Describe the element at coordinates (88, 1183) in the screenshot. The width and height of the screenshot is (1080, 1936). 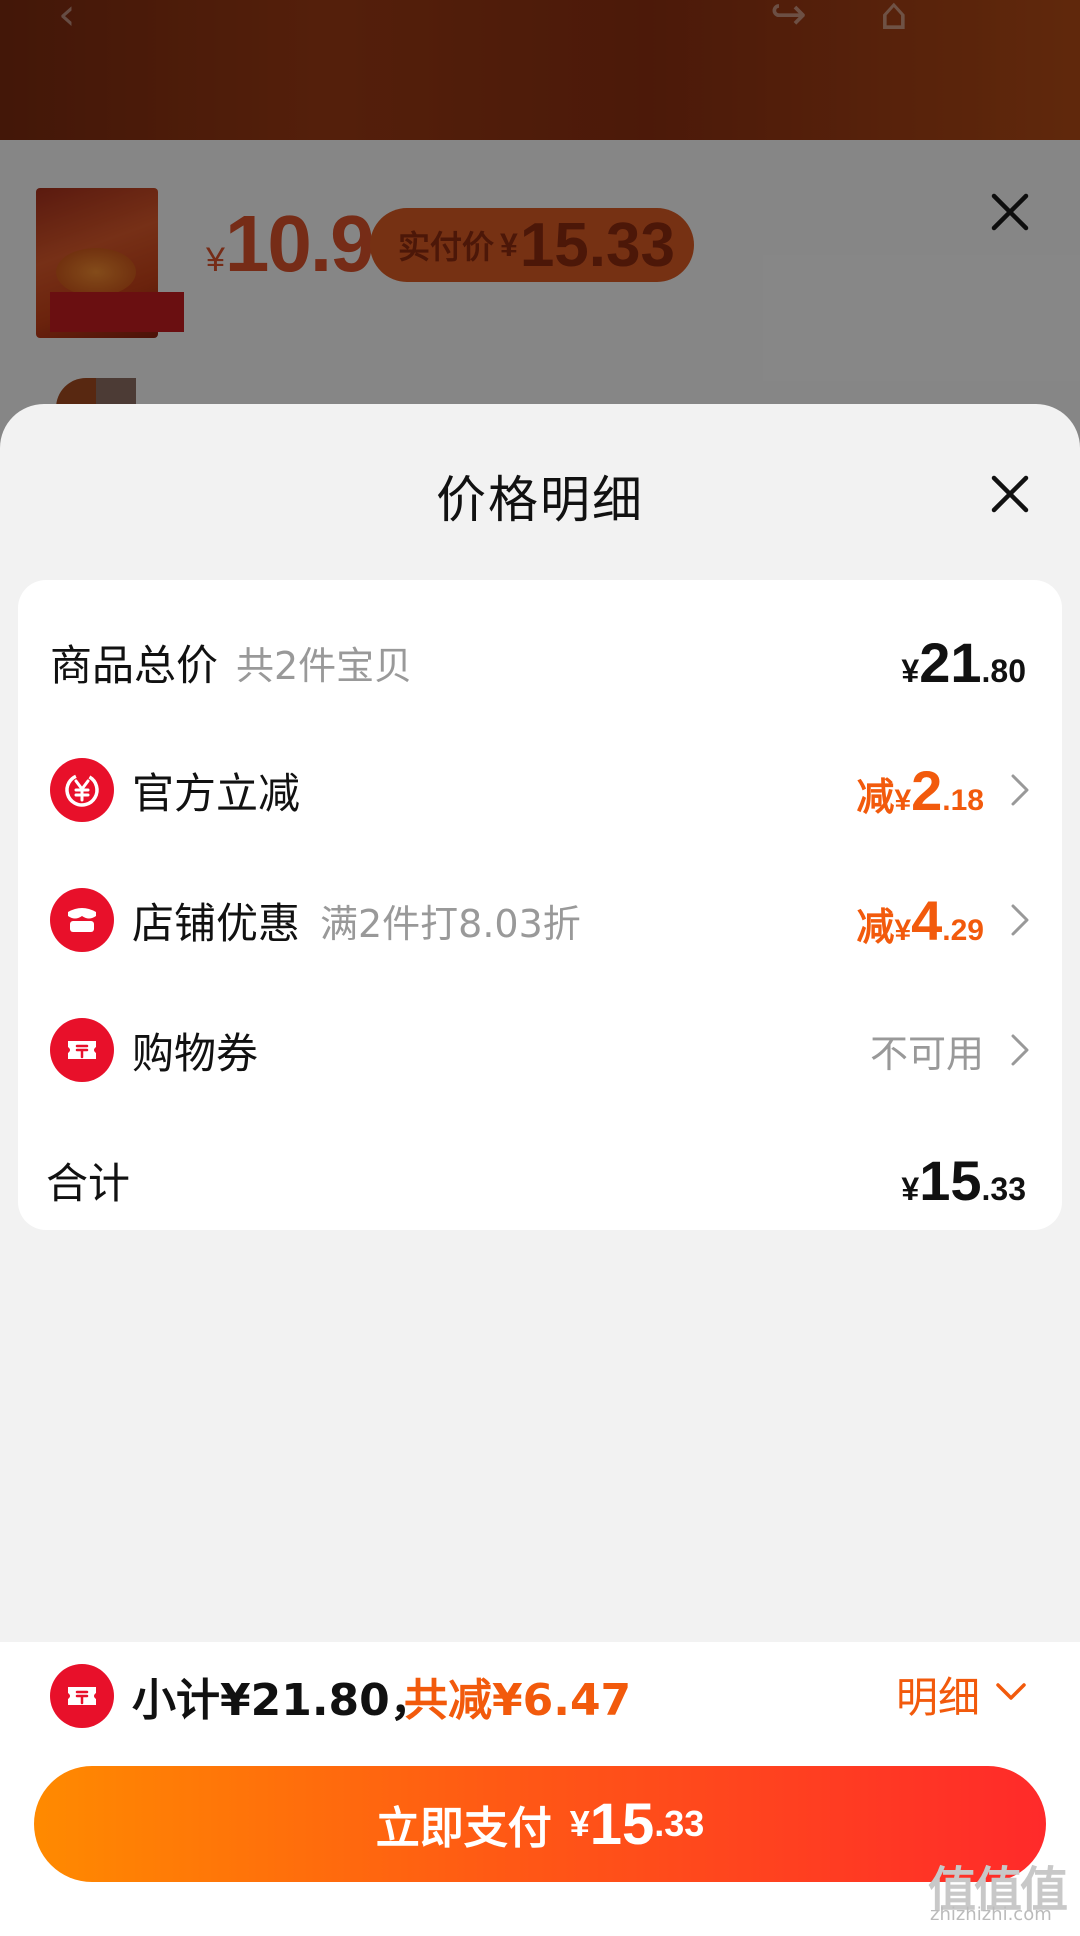
I see `sum-label: 合计` at that location.